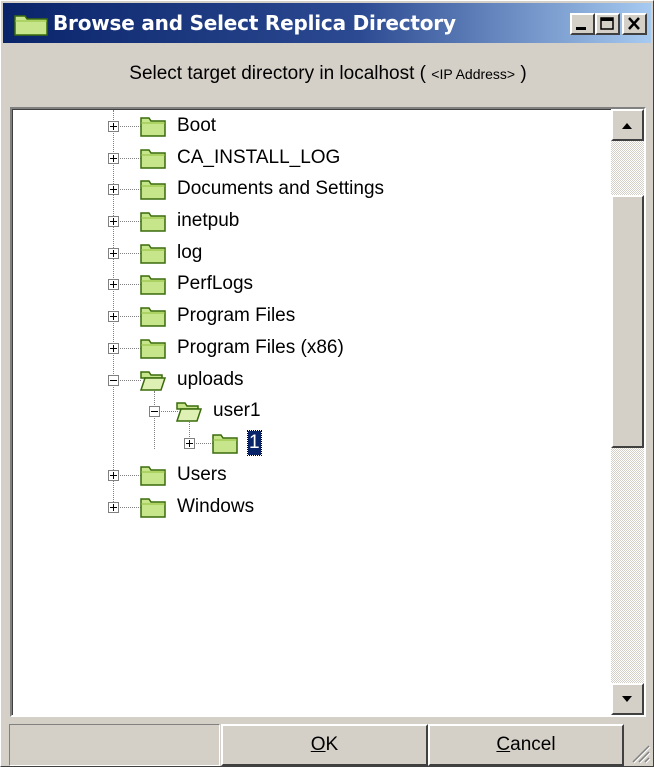 This screenshot has height=767, width=654. I want to click on arrow-down-icon, so click(627, 699).